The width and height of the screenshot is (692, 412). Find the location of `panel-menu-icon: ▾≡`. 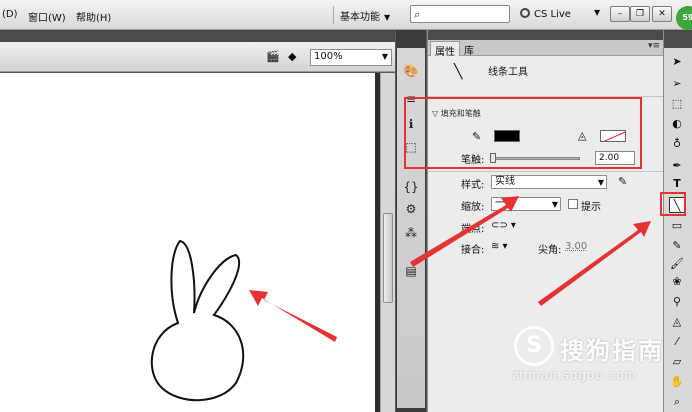

panel-menu-icon: ▾≡ is located at coordinates (654, 46).